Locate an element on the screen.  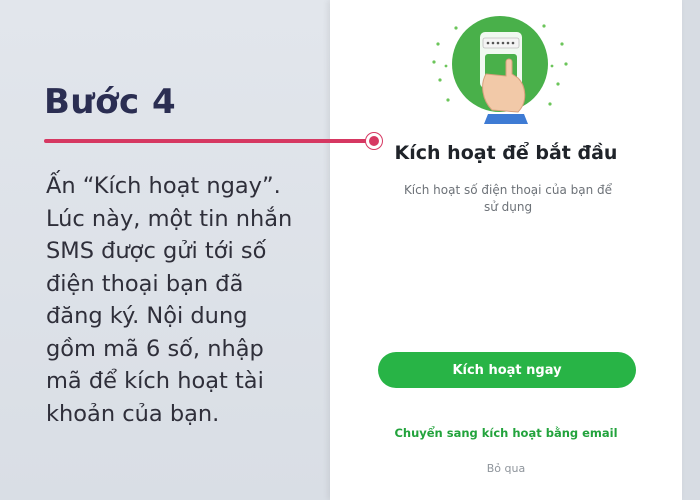
screen-title: Kích hoạt để bắt đầu is located at coordinates (506, 153).